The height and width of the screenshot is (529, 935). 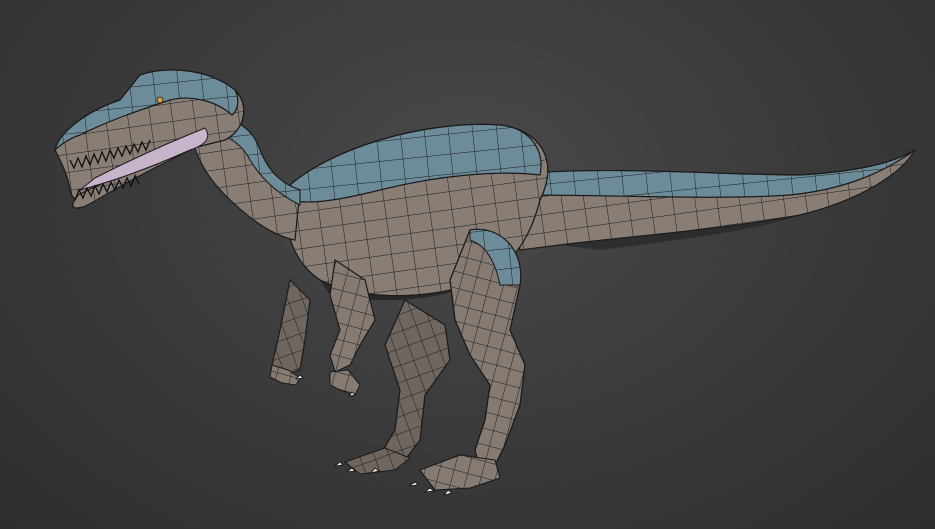 What do you see at coordinates (712, 200) in the screenshot?
I see `tail` at bounding box center [712, 200].